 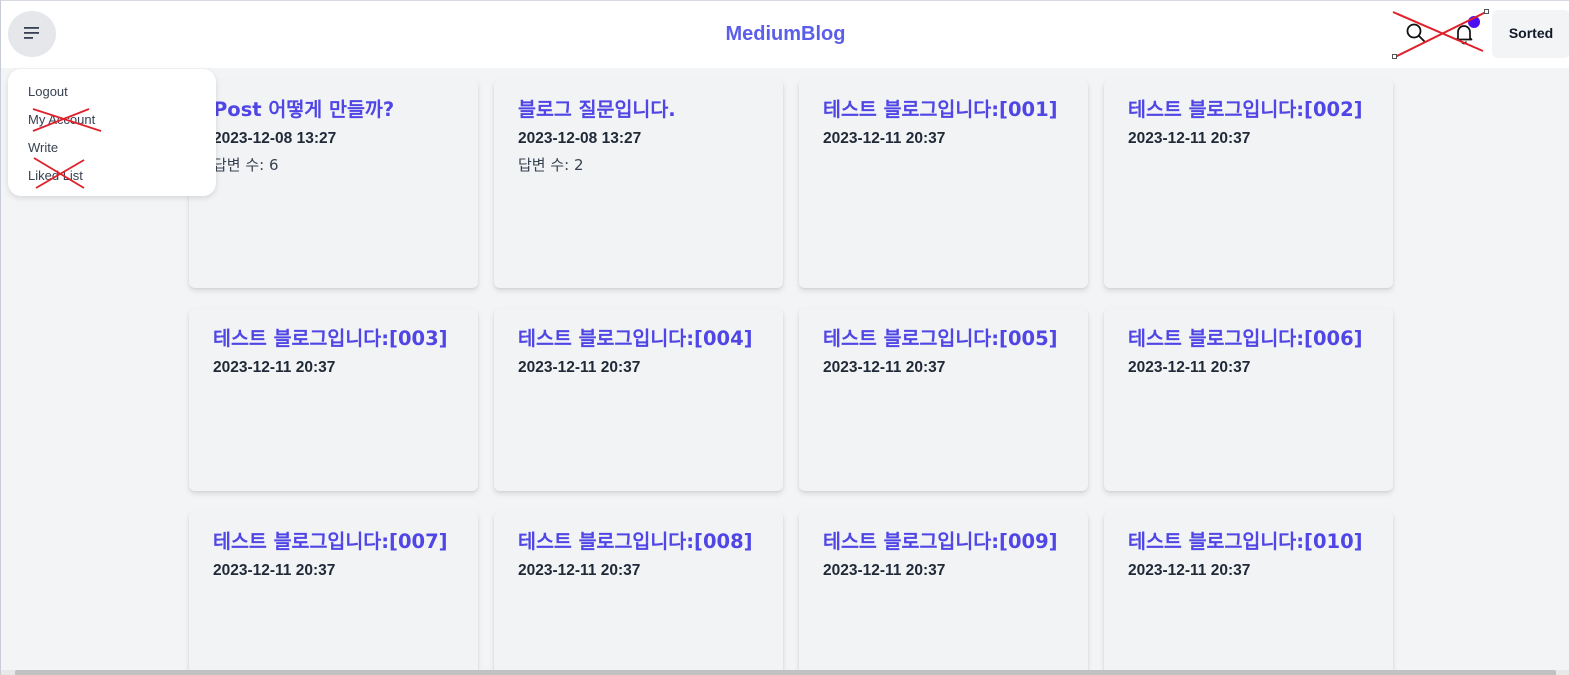 What do you see at coordinates (649, 336) in the screenshot?
I see `post-title: 테스트 블로그입니다:[004]` at bounding box center [649, 336].